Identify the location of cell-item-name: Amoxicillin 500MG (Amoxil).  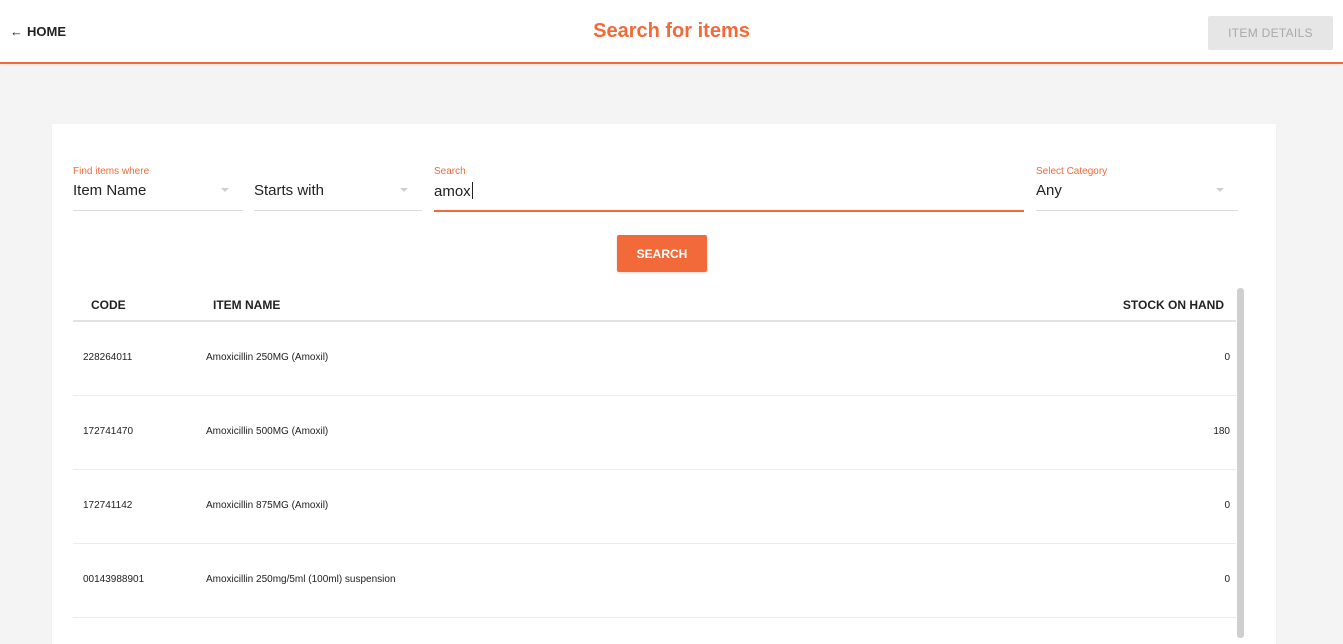
(267, 431).